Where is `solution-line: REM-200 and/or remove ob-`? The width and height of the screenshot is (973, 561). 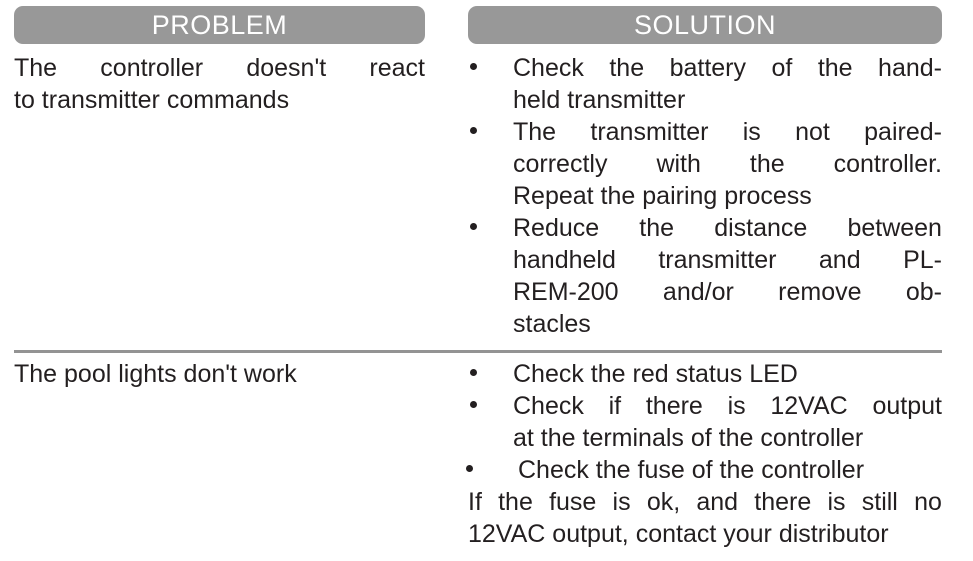
solution-line: REM-200 and/or remove ob- is located at coordinates (727, 292).